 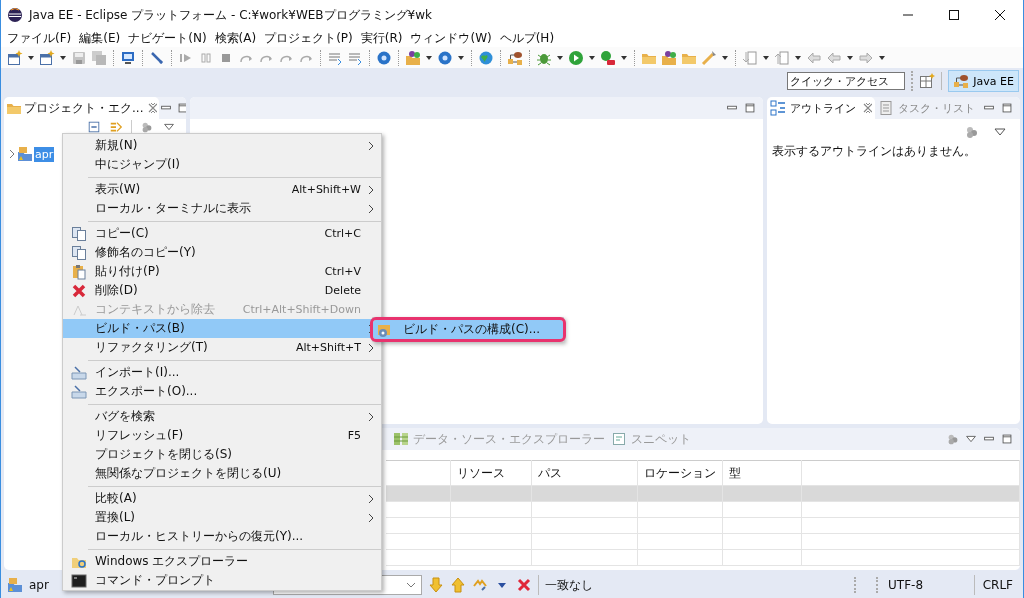 I want to click on column-header: 型, so click(x=762, y=473).